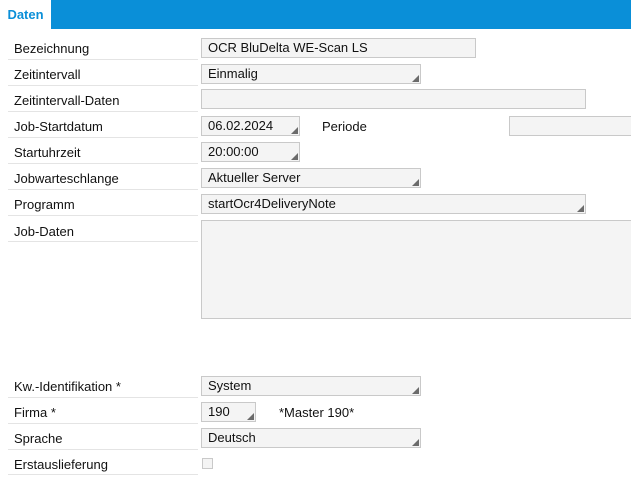  Describe the element at coordinates (344, 126) in the screenshot. I see `periode-label: Periode` at that location.